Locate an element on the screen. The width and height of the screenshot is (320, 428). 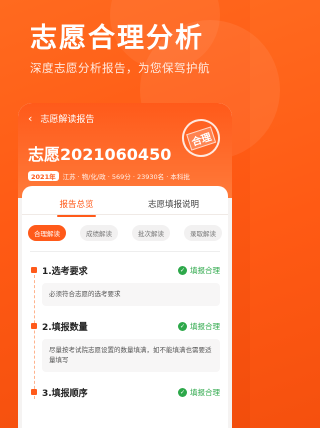
section-body: 必须符合志愿的选考要求 is located at coordinates (131, 294).